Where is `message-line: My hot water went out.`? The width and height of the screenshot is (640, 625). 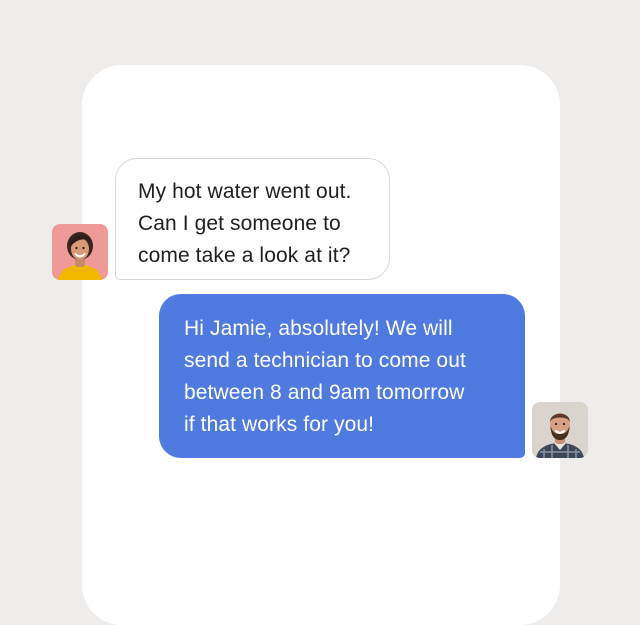
message-line: My hot water went out. is located at coordinates (245, 191).